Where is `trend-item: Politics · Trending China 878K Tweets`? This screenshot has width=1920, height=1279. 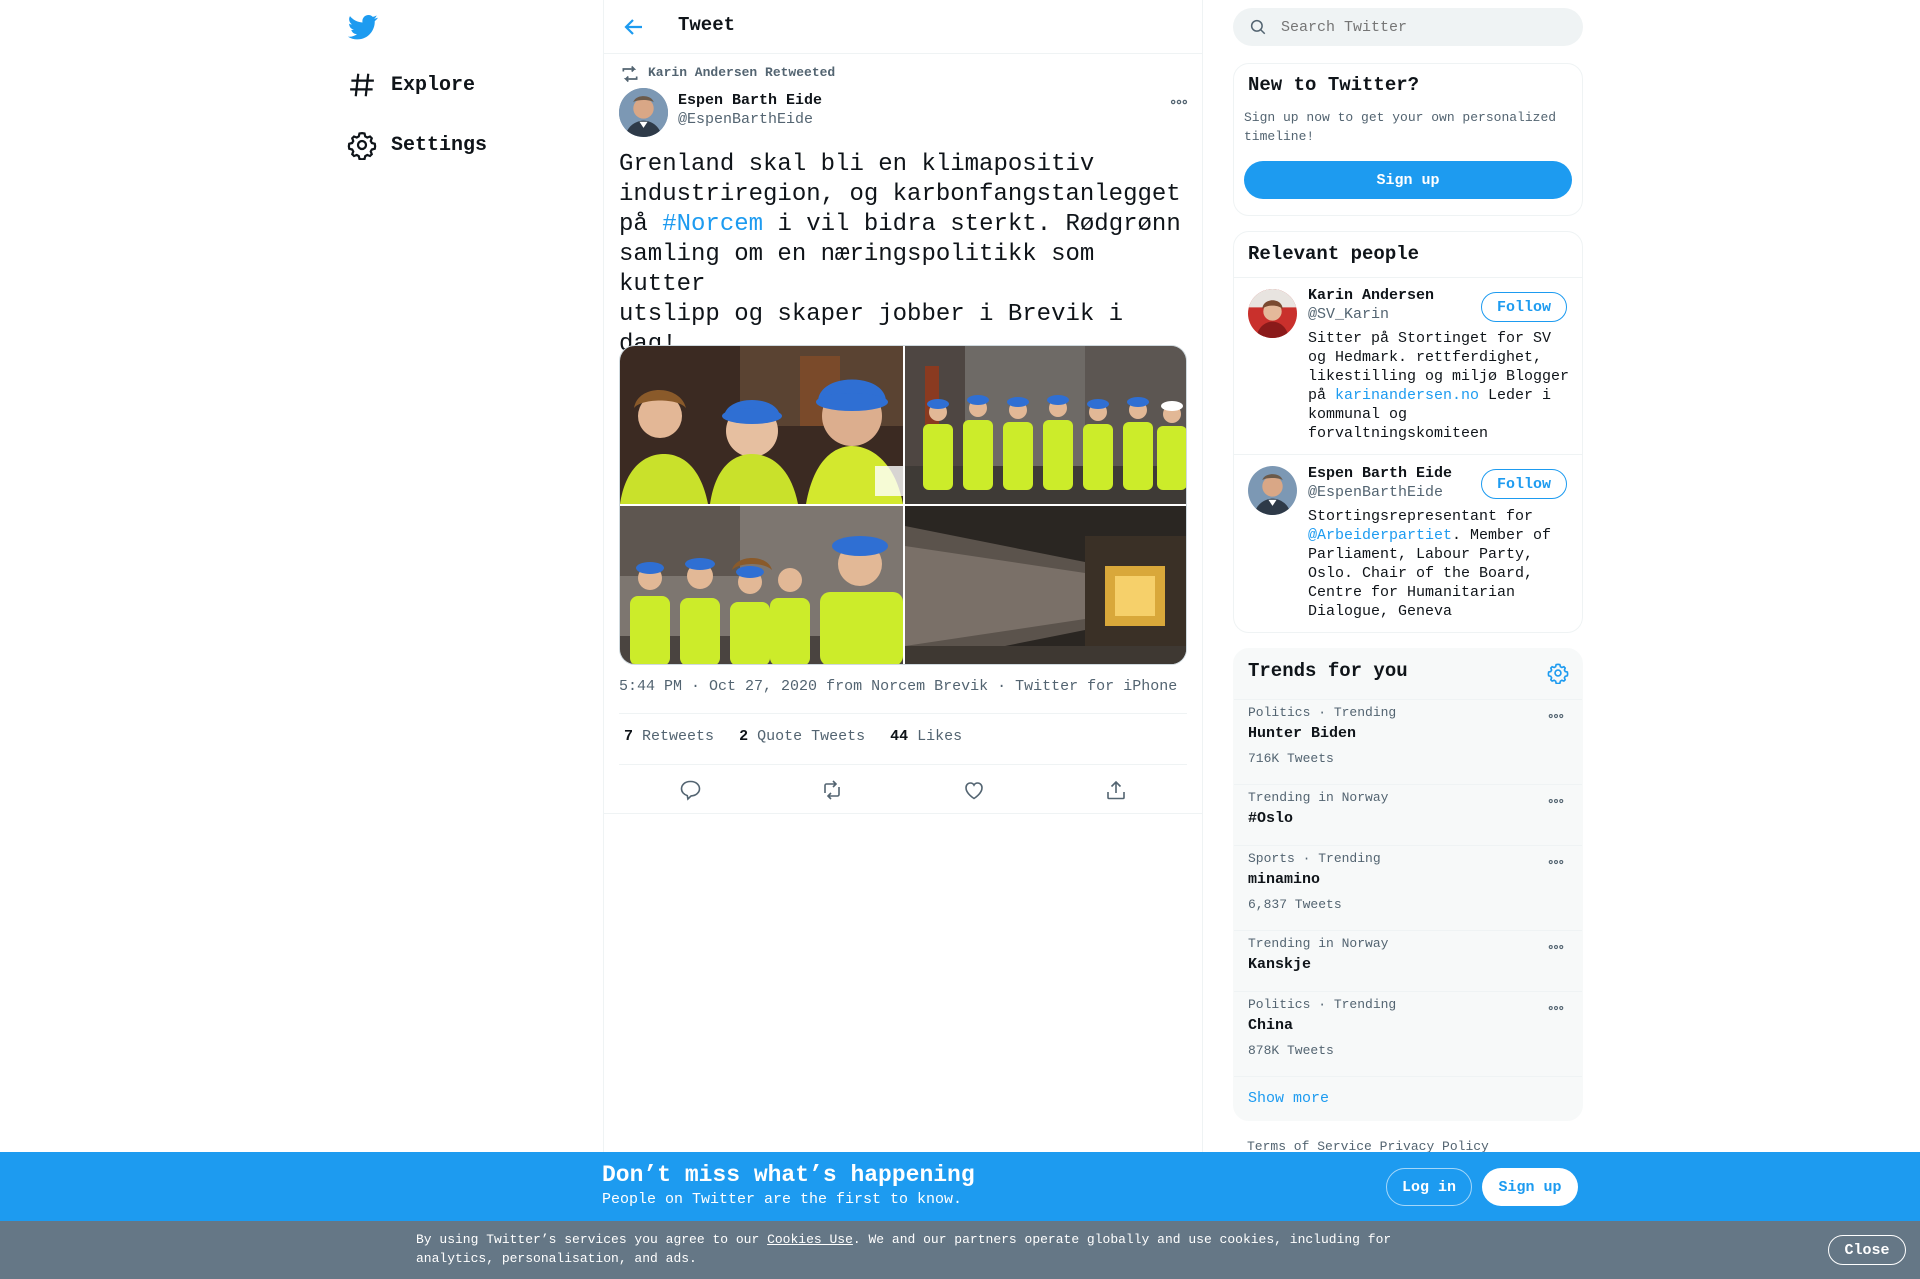
trend-item: Politics · Trending China 878K Tweets is located at coordinates (1408, 1033).